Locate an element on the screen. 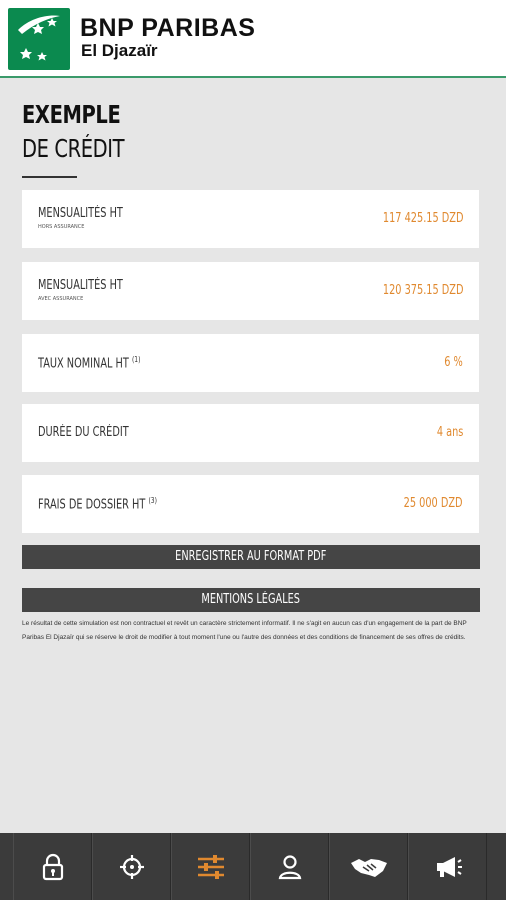 The image size is (506, 900). legal-mentions-button: Mentions légales is located at coordinates (251, 600).